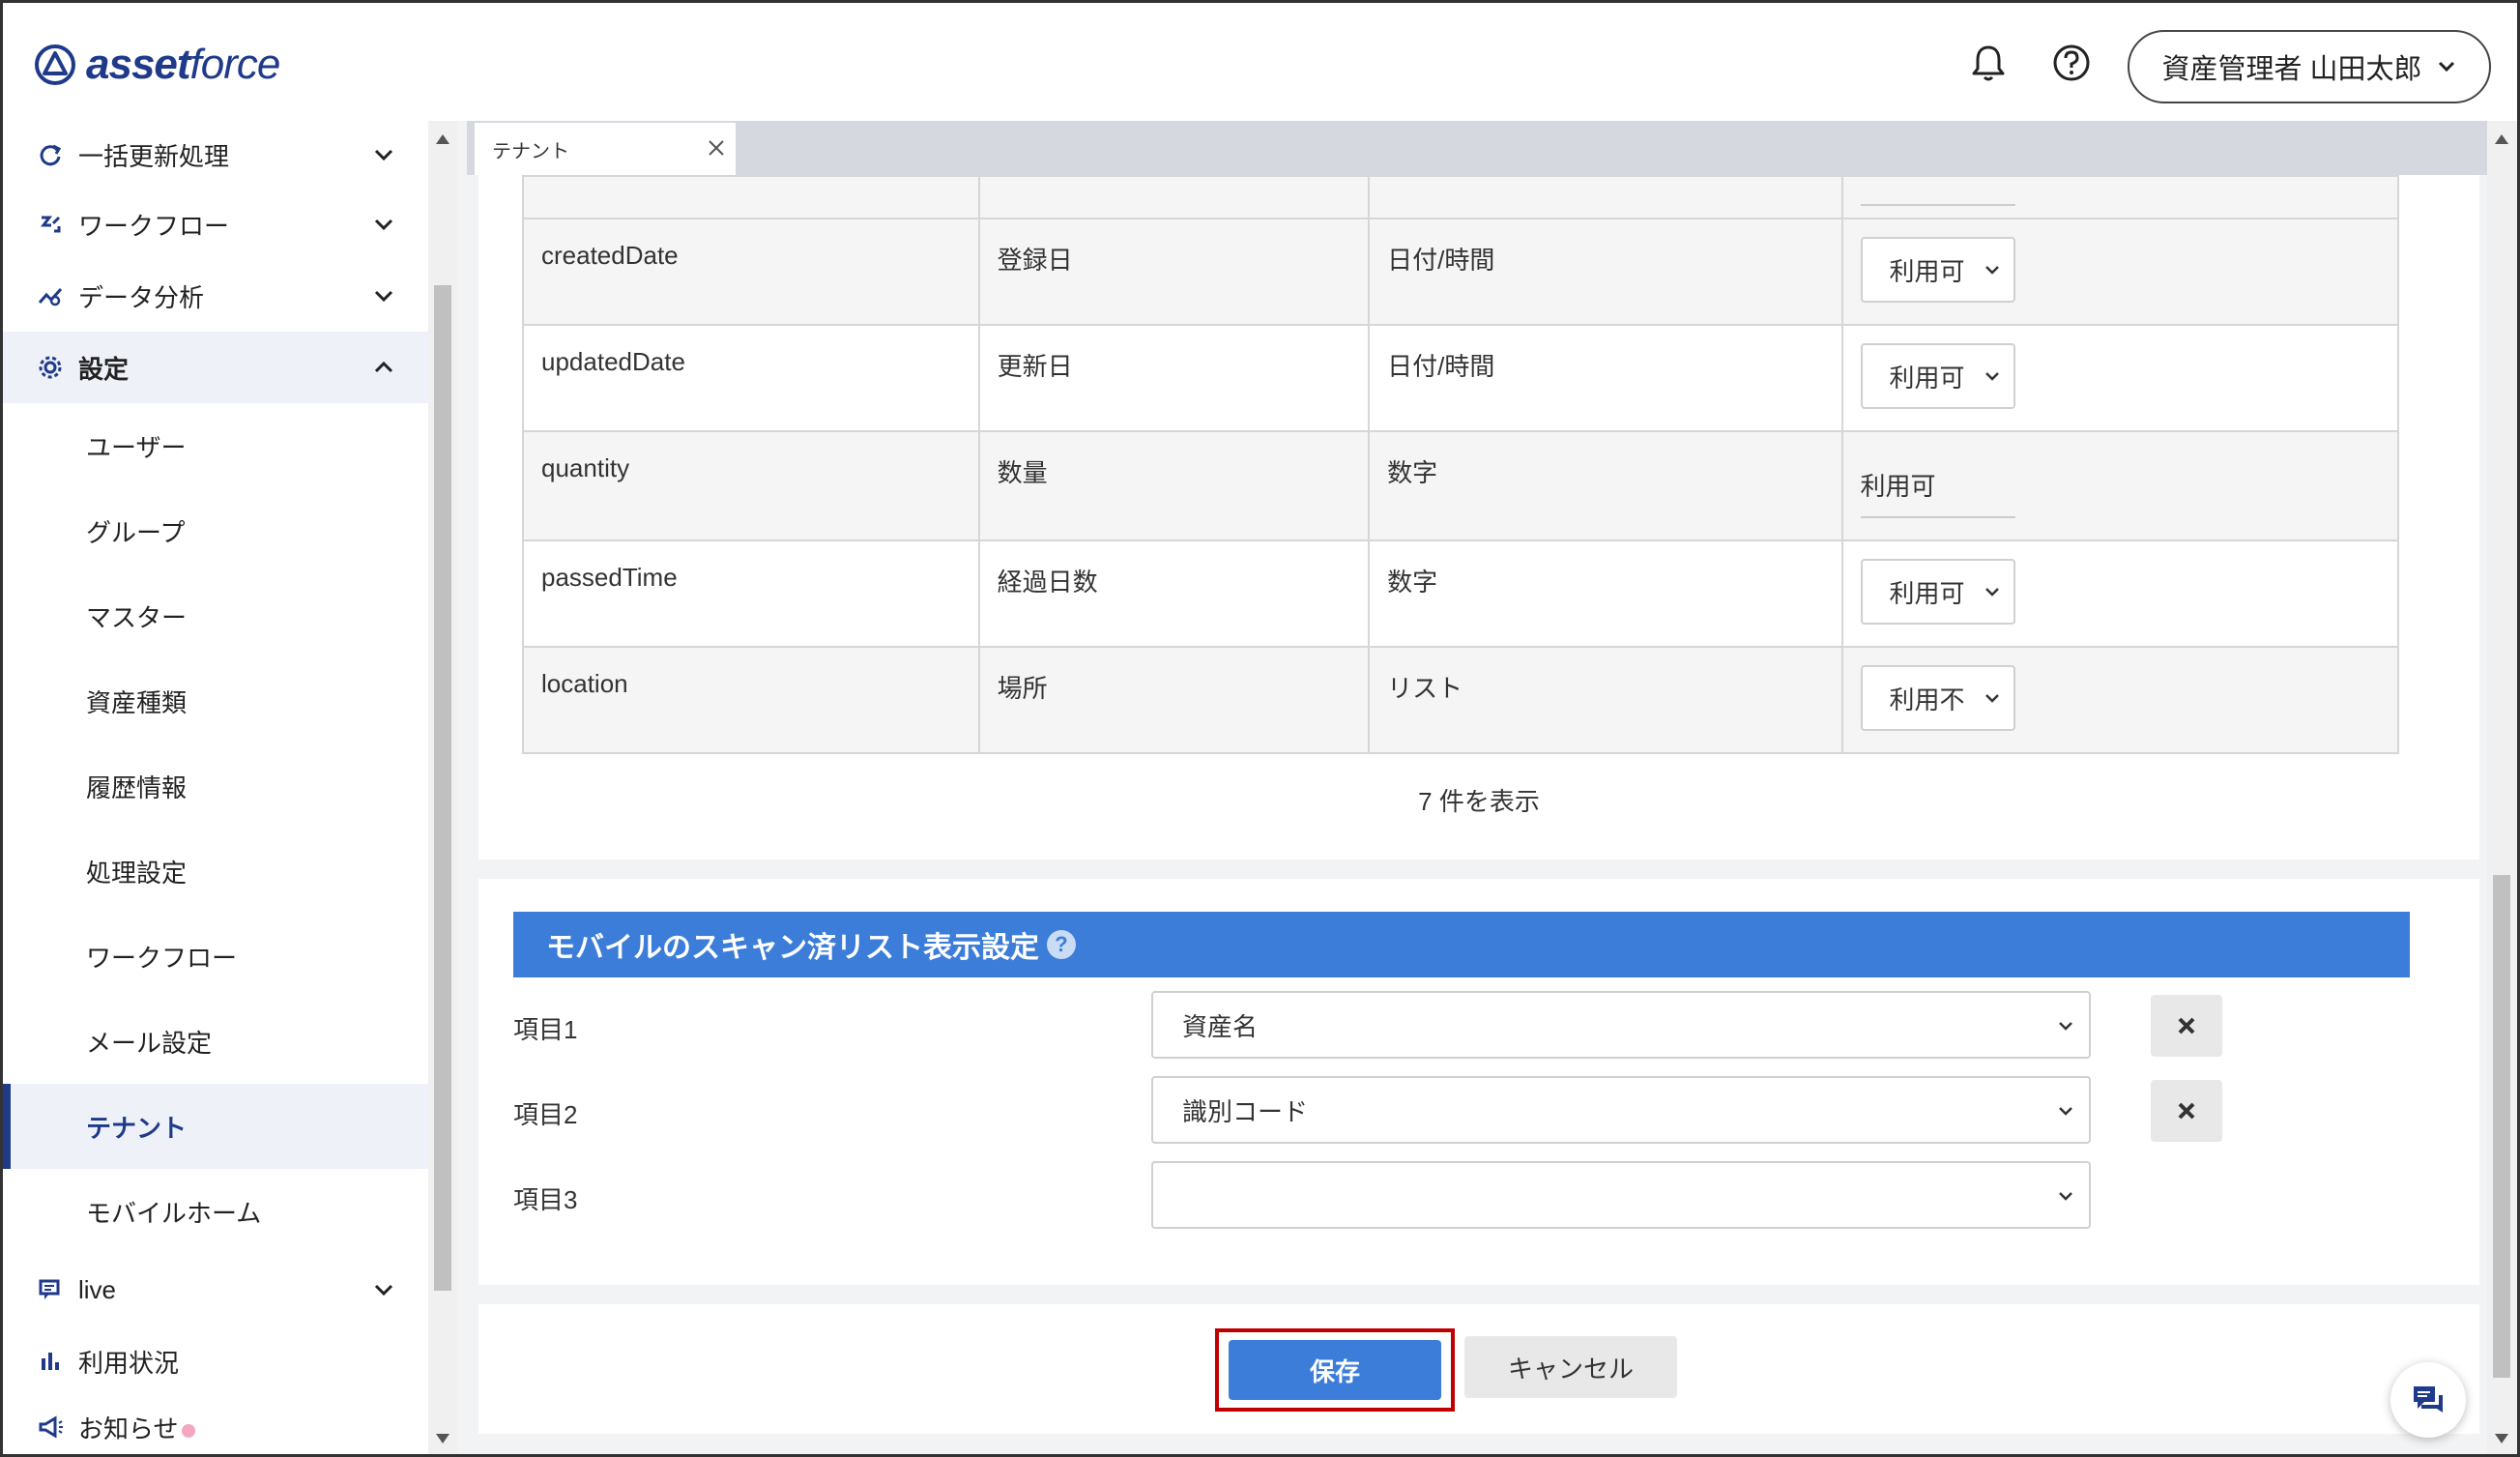 The height and width of the screenshot is (1457, 2520). Describe the element at coordinates (1621, 1110) in the screenshot. I see `item2-select: 識別コード` at that location.